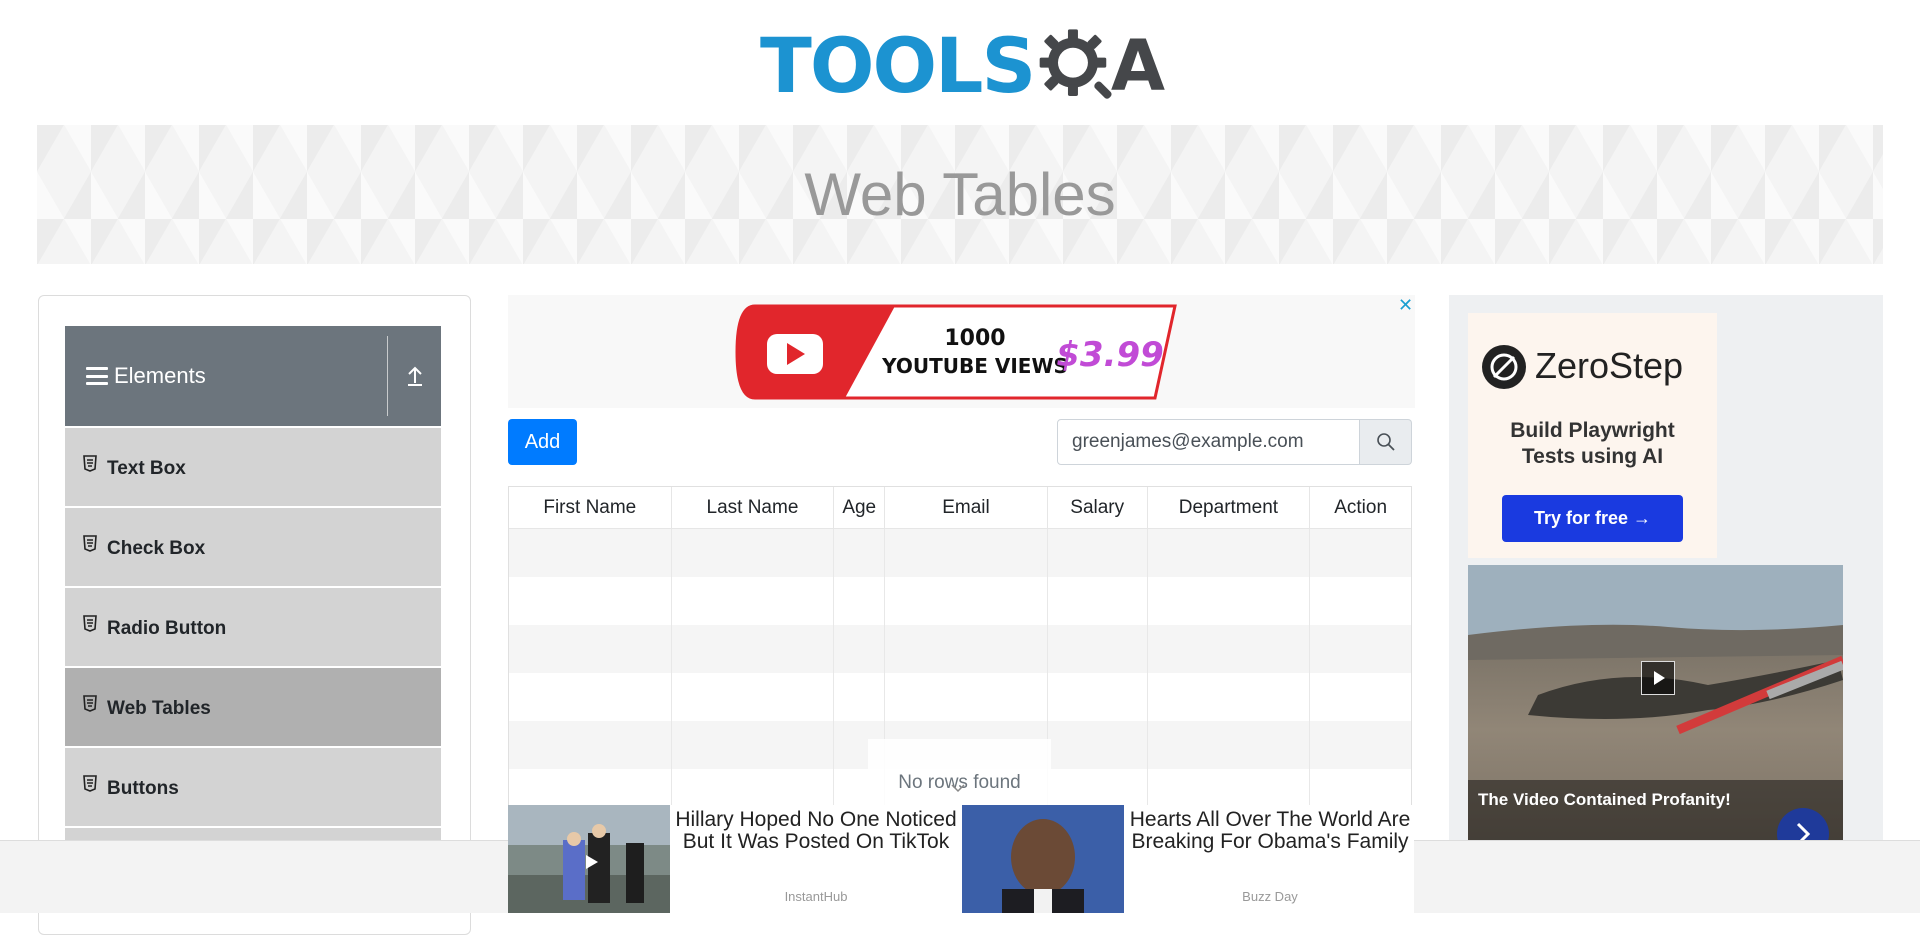  Describe the element at coordinates (97, 376) in the screenshot. I see `hamburger-icon` at that location.